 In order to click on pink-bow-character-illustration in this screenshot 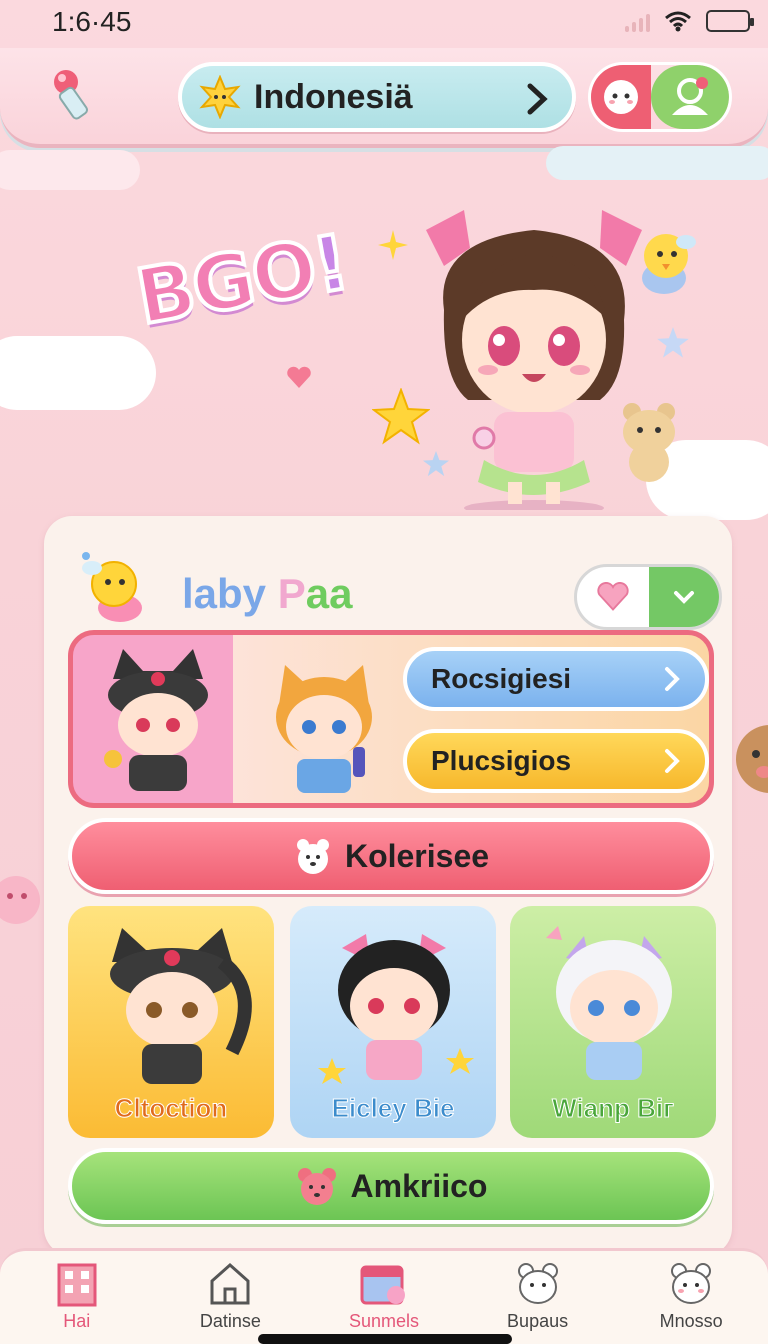, I will do `click(396, 1009)`.